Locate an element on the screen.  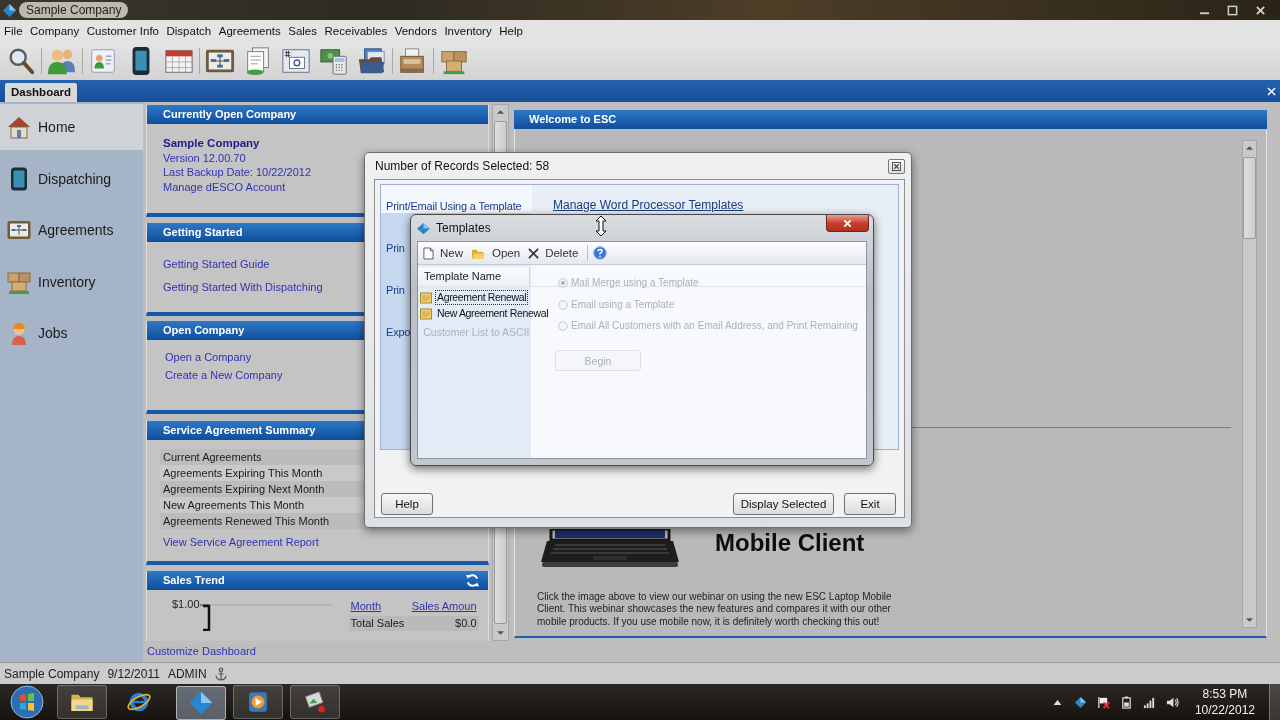
sidebar-item: Inventory is located at coordinates (71, 281).